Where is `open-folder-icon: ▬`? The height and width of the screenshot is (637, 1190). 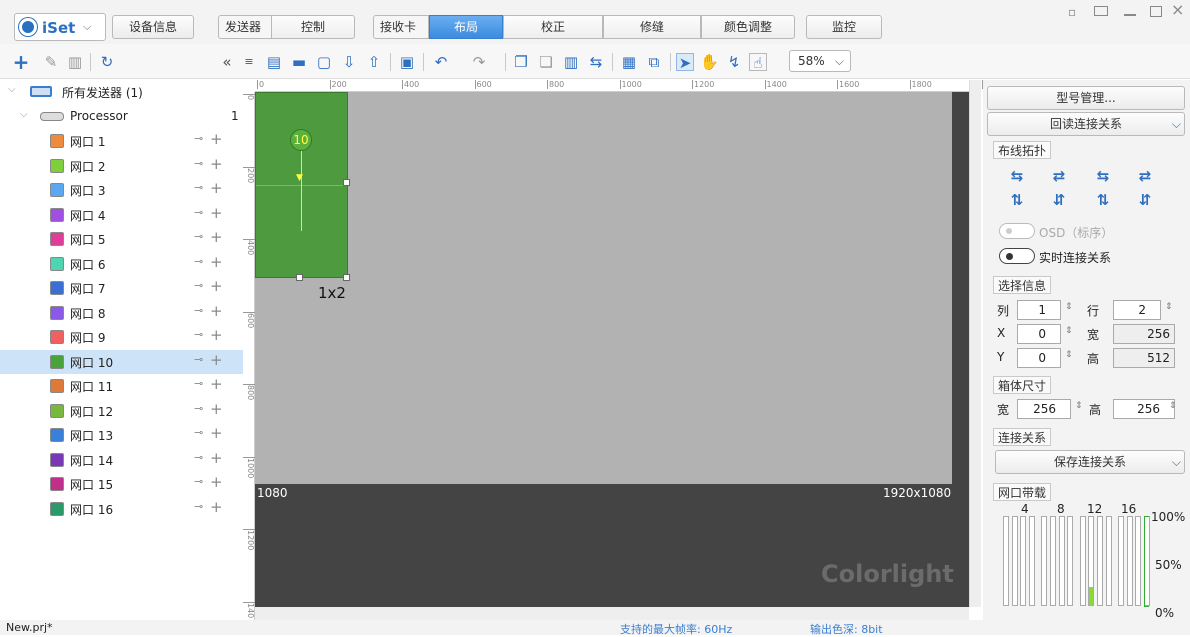 open-folder-icon: ▬ is located at coordinates (299, 62).